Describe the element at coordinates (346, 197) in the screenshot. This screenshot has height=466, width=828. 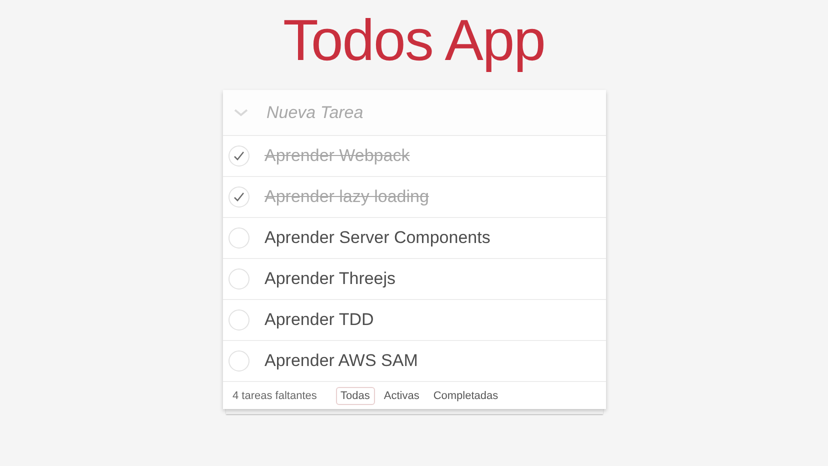
I see `todo-label: Aprender lazy loading` at that location.